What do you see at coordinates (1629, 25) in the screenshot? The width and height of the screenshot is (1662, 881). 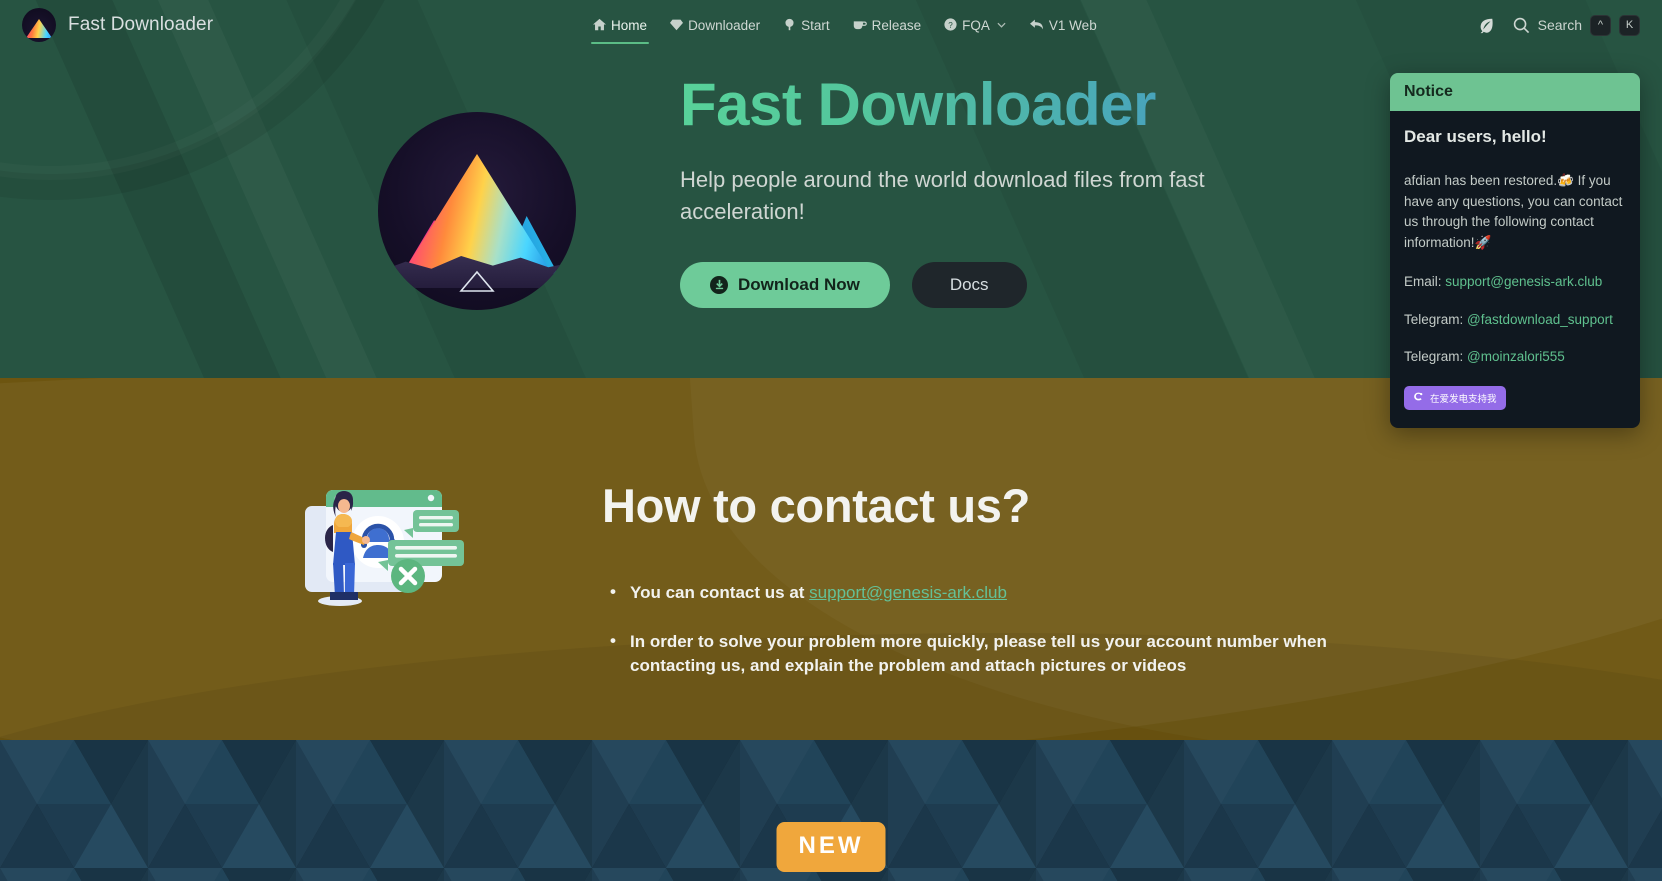 I see `shortcut-key-k: K` at bounding box center [1629, 25].